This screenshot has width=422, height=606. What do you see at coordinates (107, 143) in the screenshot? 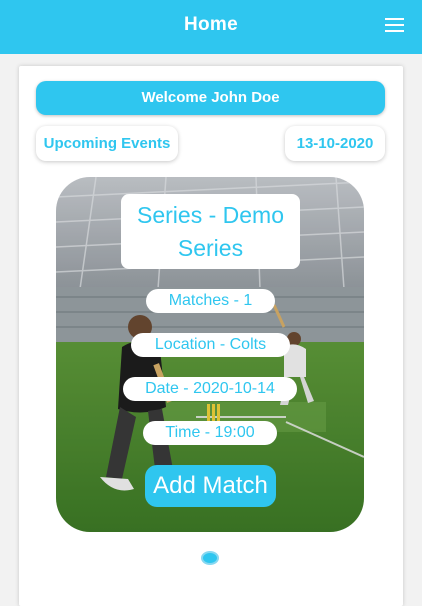
I see `upcoming-events-label: Upcoming Events` at bounding box center [107, 143].